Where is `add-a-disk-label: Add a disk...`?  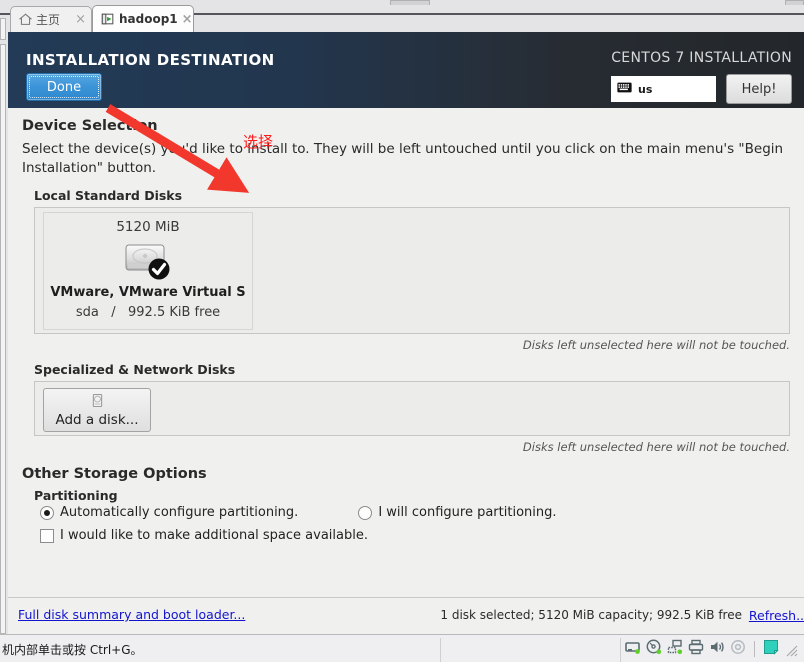
add-a-disk-label: Add a disk... is located at coordinates (97, 419).